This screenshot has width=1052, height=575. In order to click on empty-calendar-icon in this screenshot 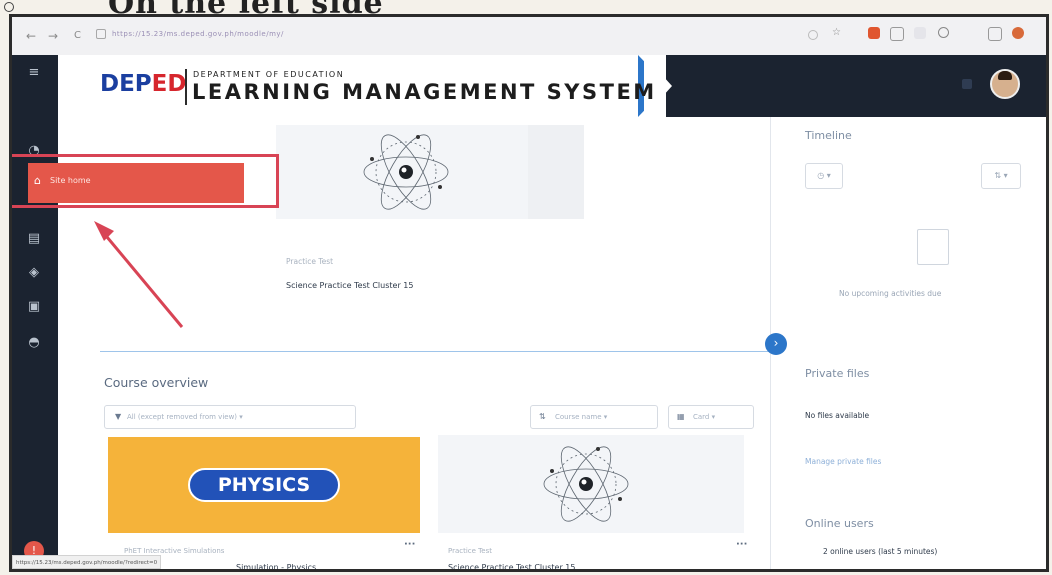, I will do `click(933, 247)`.